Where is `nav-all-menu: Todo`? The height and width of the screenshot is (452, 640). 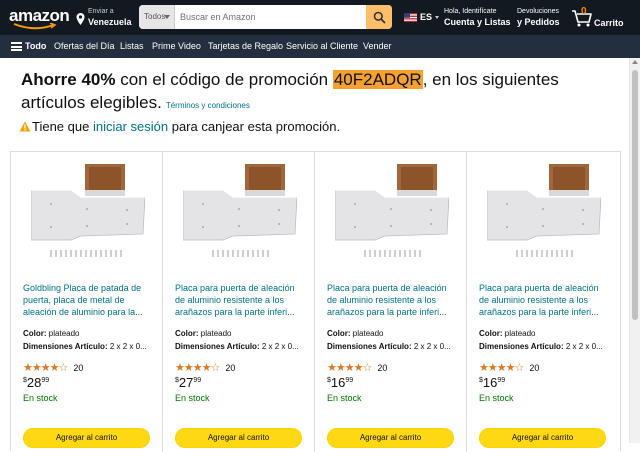 nav-all-menu: Todo is located at coordinates (35, 46).